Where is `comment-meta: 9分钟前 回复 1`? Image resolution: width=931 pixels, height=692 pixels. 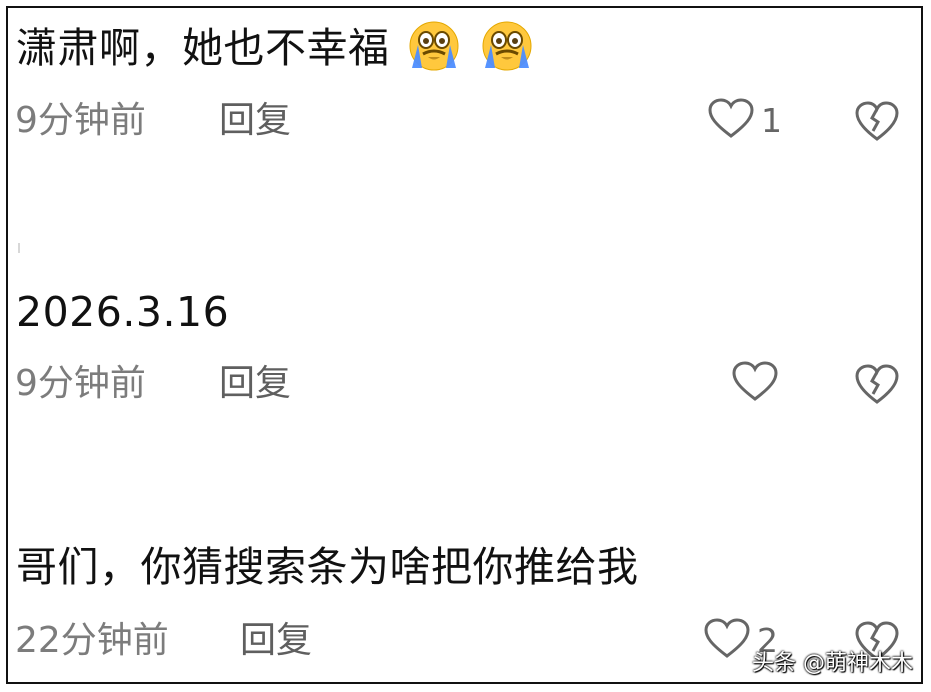
comment-meta: 9分钟前 回复 1 is located at coordinates (468, 121).